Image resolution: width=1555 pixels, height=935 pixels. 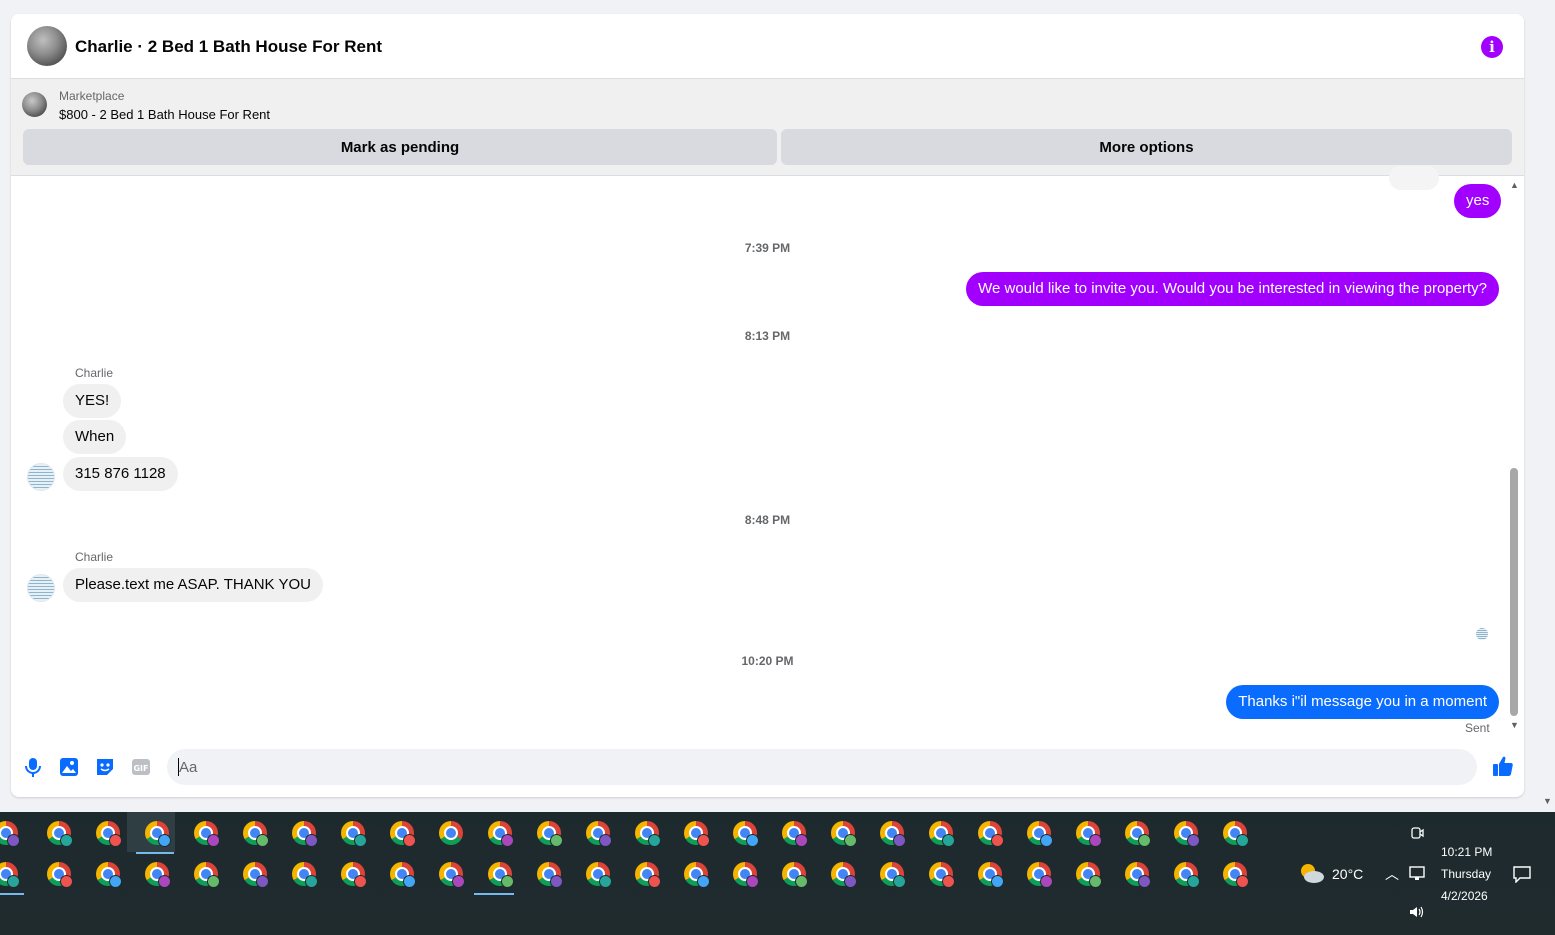 What do you see at coordinates (767, 46) in the screenshot?
I see `chat-header: Charlie · 2 Bed 1 Bath House For Rent i` at bounding box center [767, 46].